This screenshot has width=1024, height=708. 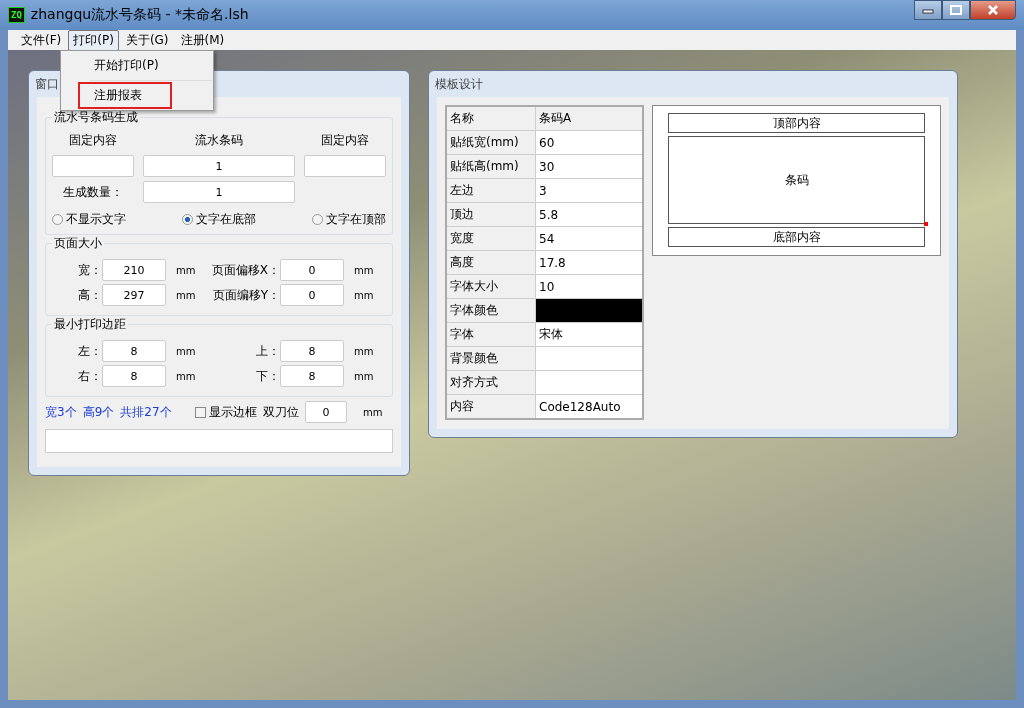 What do you see at coordinates (589, 142) in the screenshot?
I see `property-value: 60` at bounding box center [589, 142].